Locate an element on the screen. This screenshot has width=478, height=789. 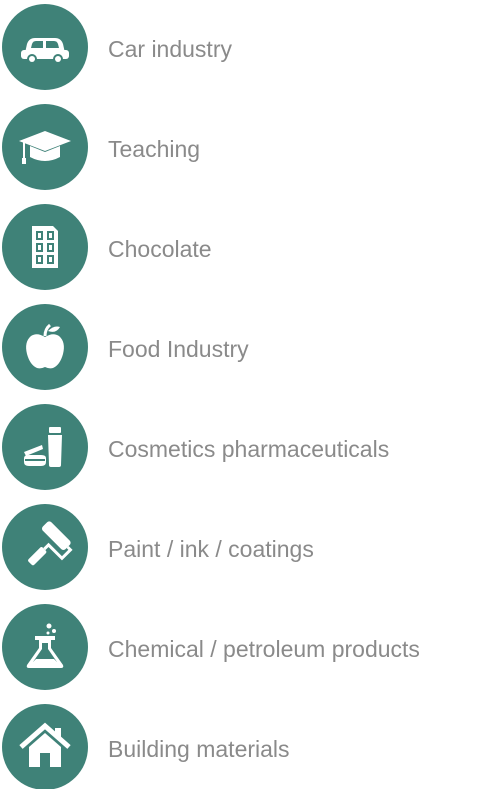
list-item-label: Cosmetics pharmaceuticals is located at coordinates (249, 449).